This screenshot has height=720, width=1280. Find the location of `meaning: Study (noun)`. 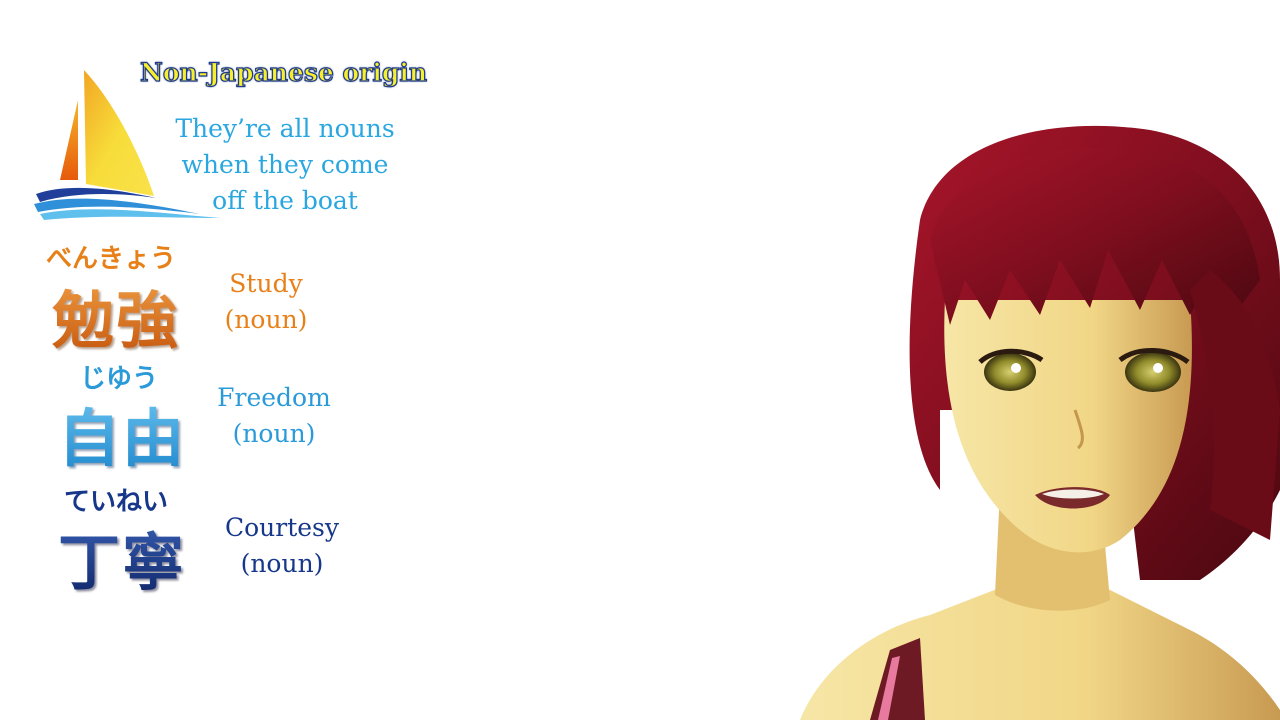

meaning: Study (noun) is located at coordinates (266, 302).